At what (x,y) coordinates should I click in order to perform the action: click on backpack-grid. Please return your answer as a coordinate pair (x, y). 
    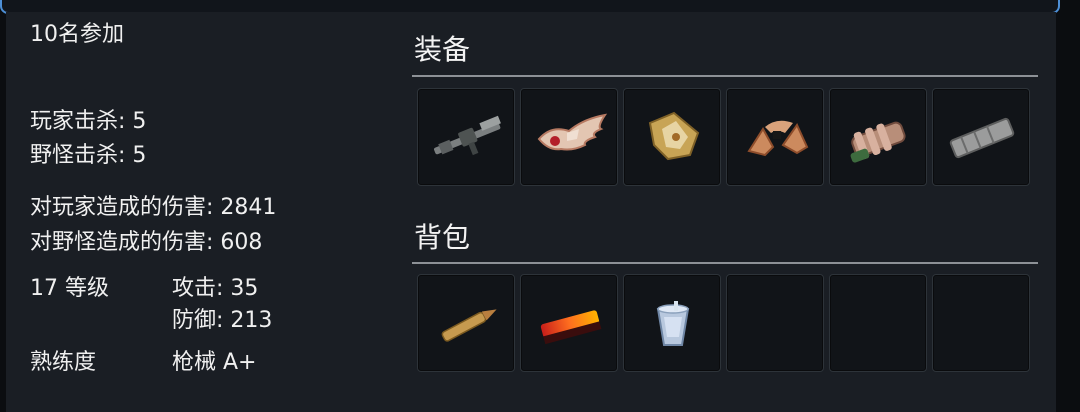
    Looking at the image, I should click on (723, 323).